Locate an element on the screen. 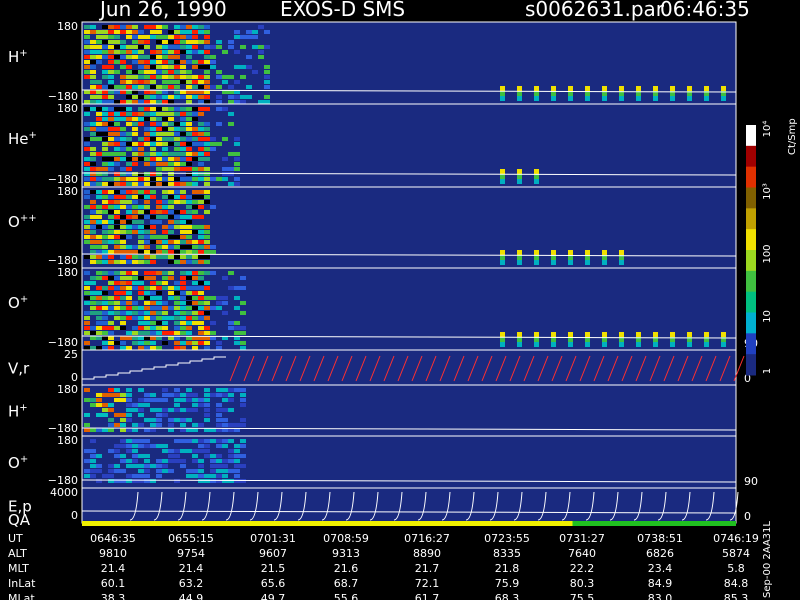 This screenshot has height=600, width=800. axis-top-tick: 4000 is located at coordinates (64, 492).